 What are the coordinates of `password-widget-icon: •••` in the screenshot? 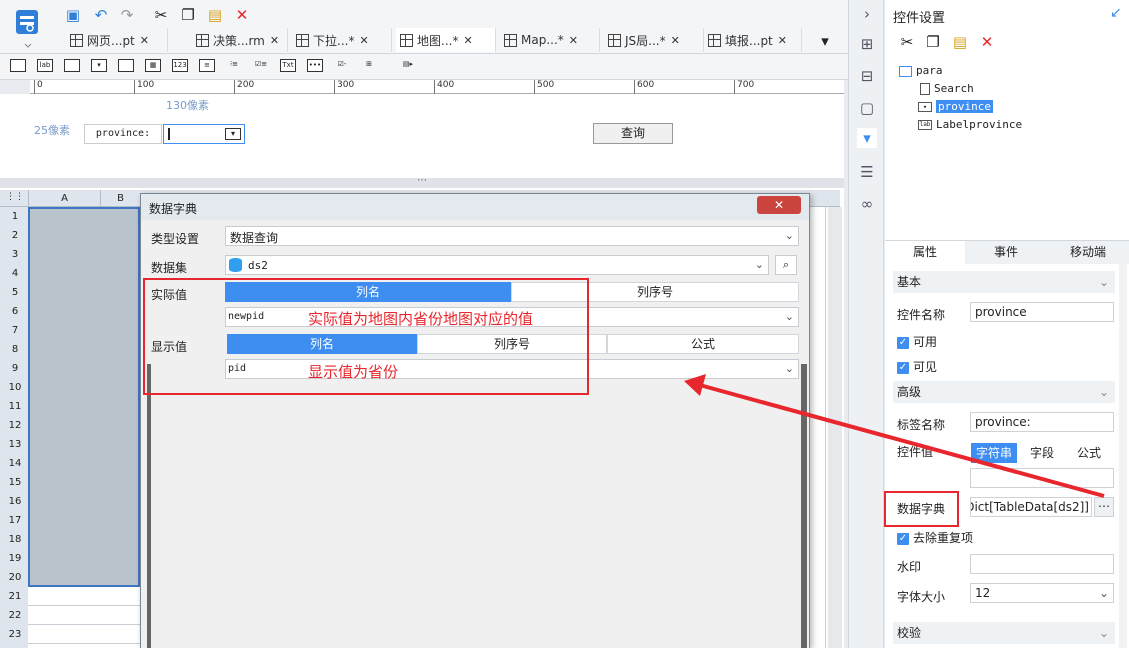 It's located at (315, 65).